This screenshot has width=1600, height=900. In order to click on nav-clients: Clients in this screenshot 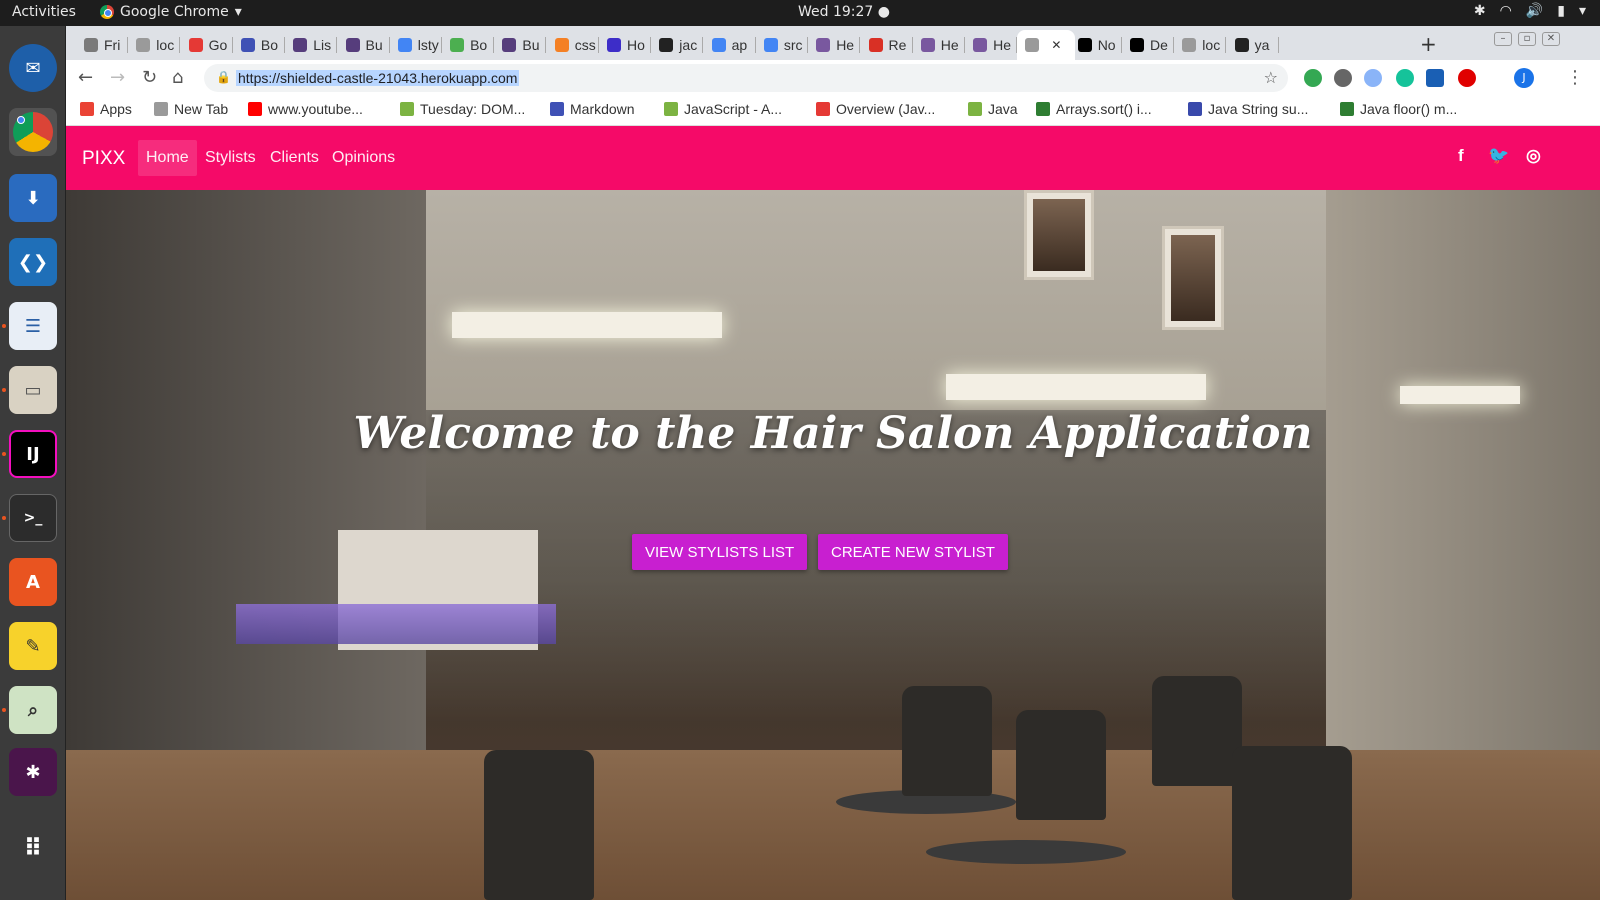, I will do `click(294, 158)`.